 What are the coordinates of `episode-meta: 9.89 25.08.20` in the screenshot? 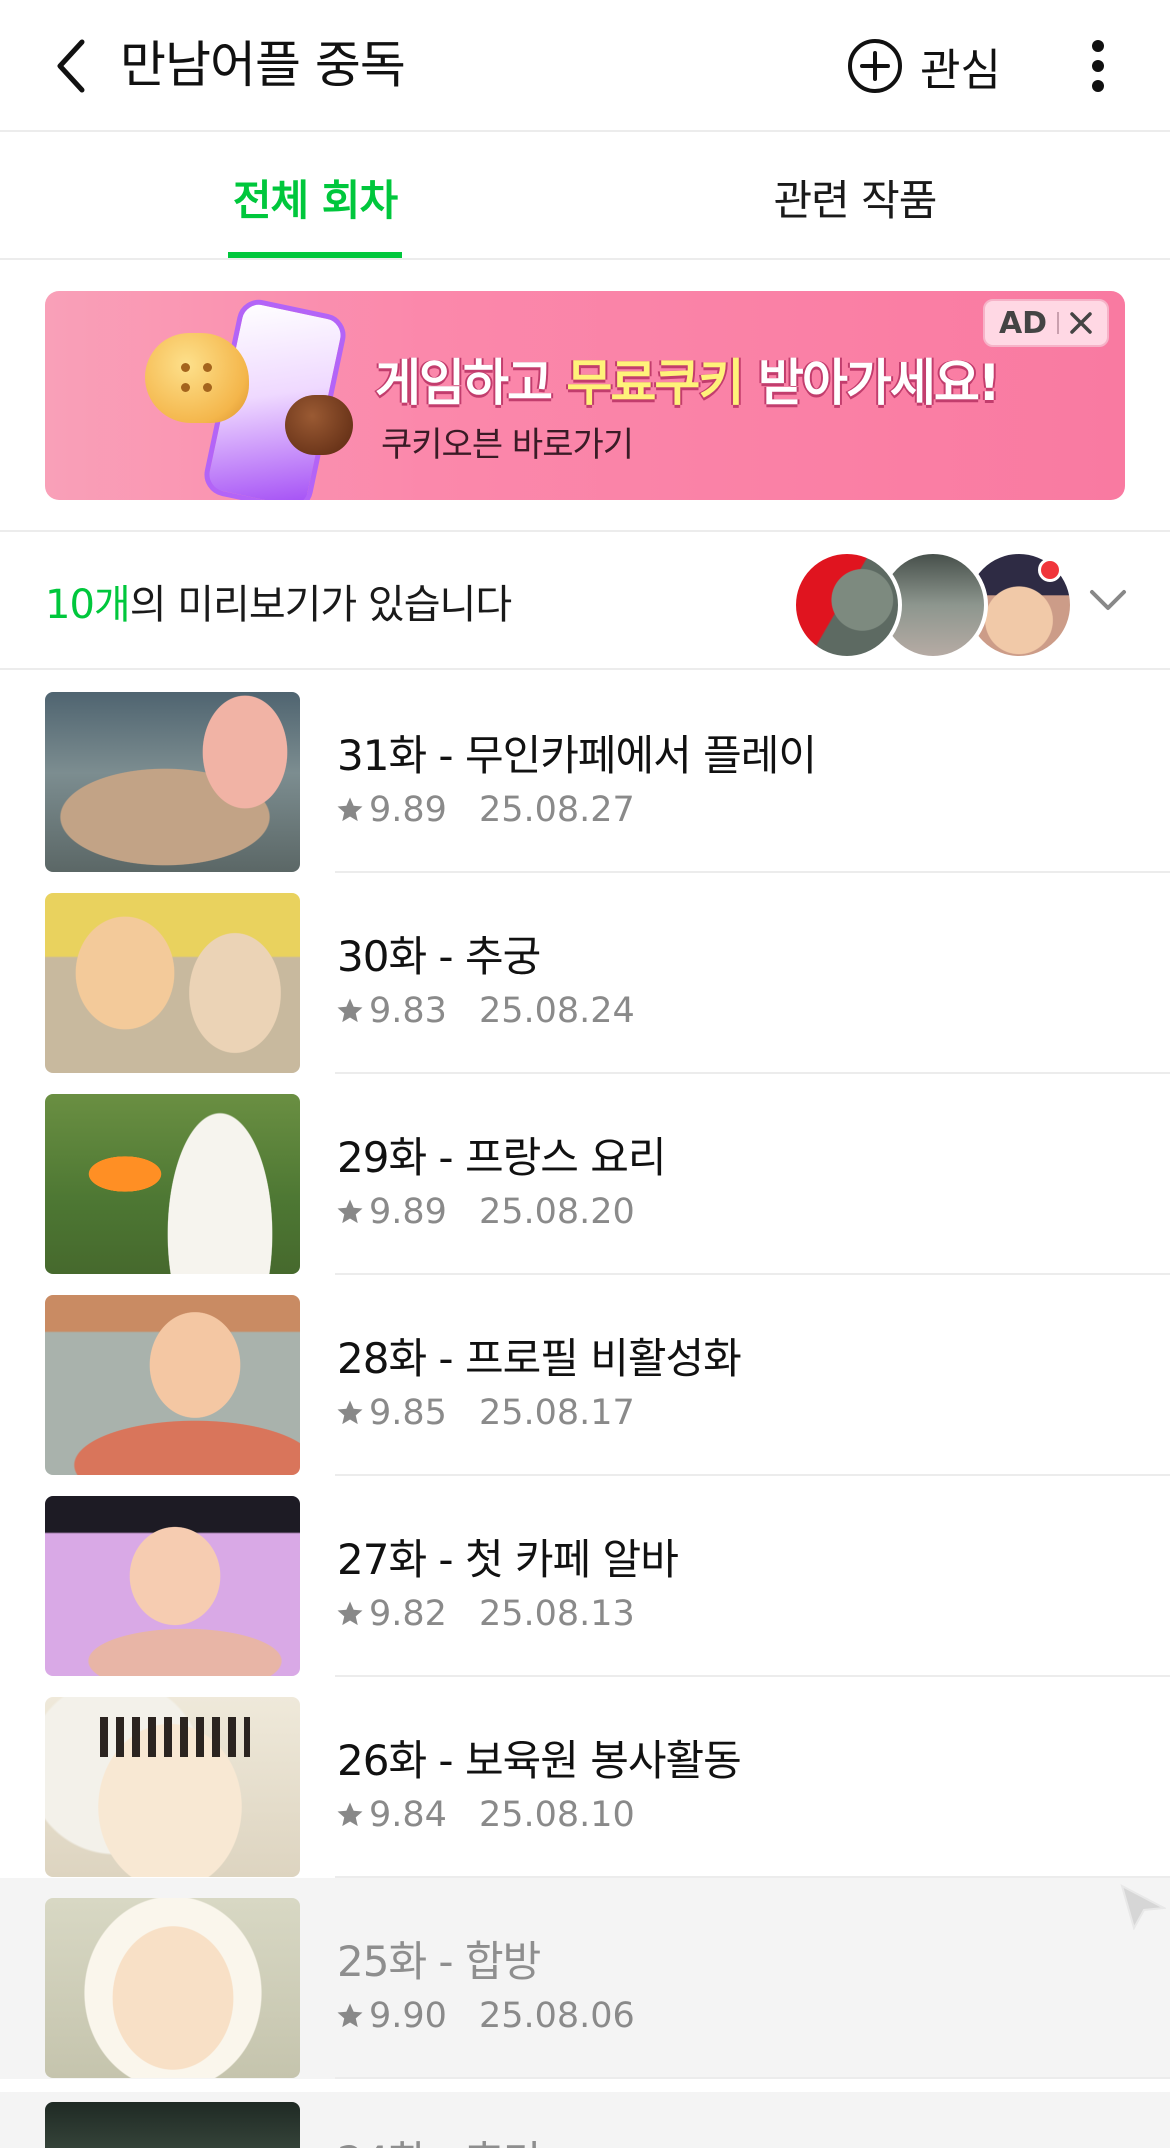 It's located at (485, 1212).